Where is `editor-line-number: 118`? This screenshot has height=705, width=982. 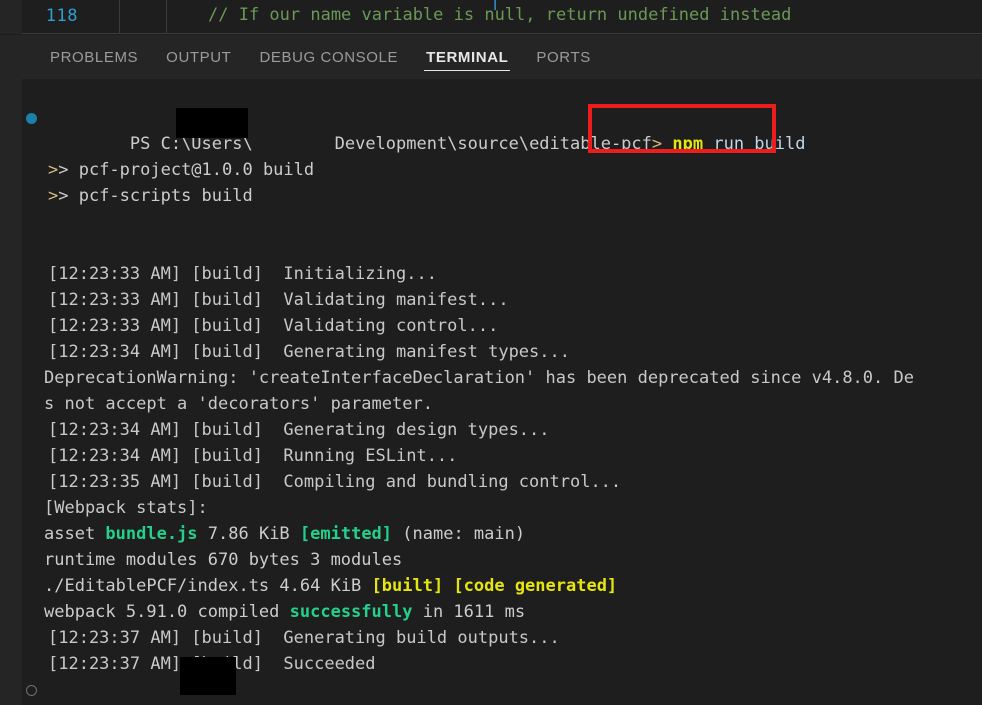
editor-line-number: 118 is located at coordinates (58, 16).